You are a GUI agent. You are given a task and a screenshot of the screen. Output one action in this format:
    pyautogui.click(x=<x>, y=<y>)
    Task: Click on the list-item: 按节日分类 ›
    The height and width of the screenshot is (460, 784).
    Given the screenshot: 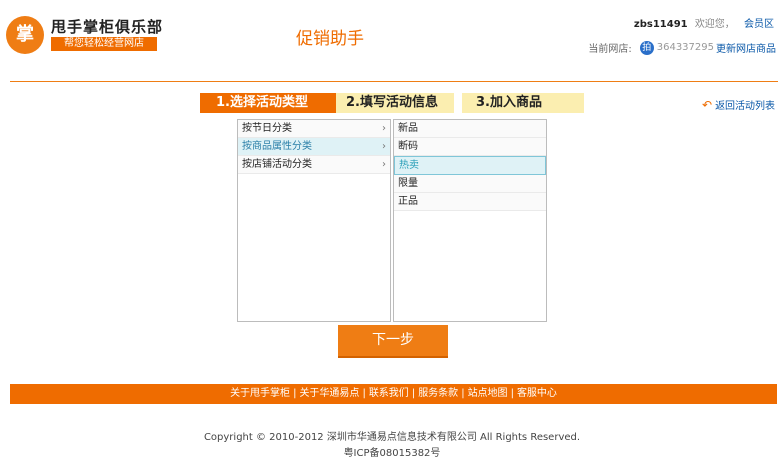 What is the action you would take?
    pyautogui.click(x=314, y=129)
    